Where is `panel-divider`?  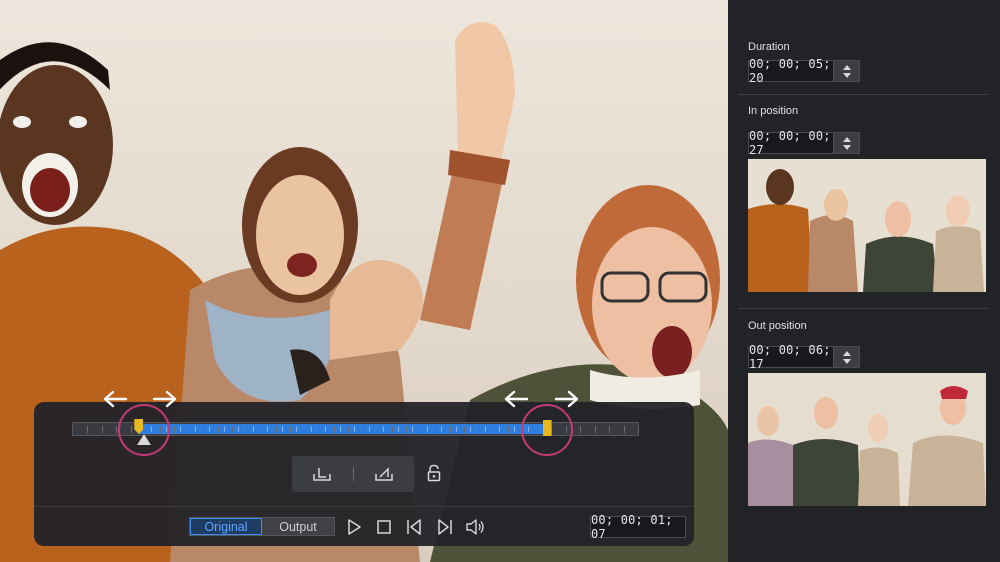 panel-divider is located at coordinates (364, 506).